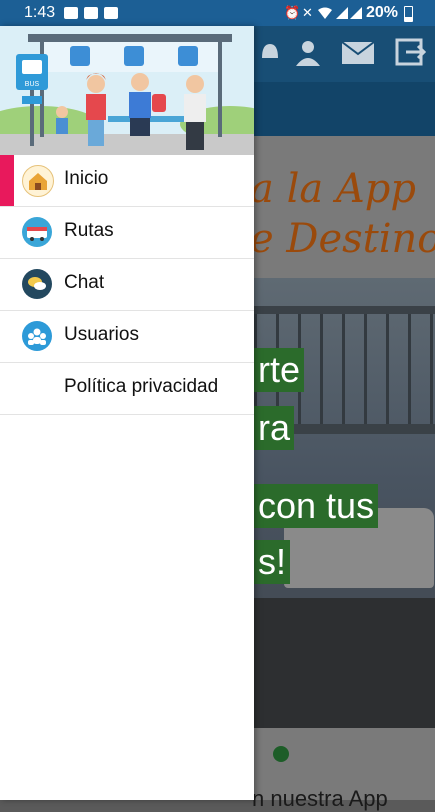  I want to click on status-bar: 1:43 ⏰ ✕ 20%, so click(217, 13).